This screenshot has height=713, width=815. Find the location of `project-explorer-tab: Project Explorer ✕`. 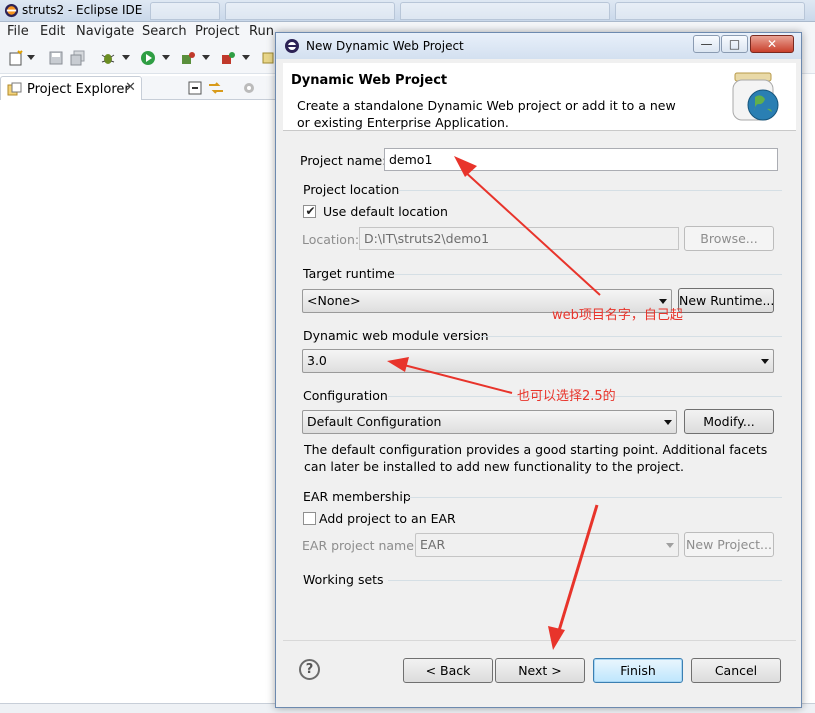

project-explorer-tab: Project Explorer ✕ is located at coordinates (71, 88).